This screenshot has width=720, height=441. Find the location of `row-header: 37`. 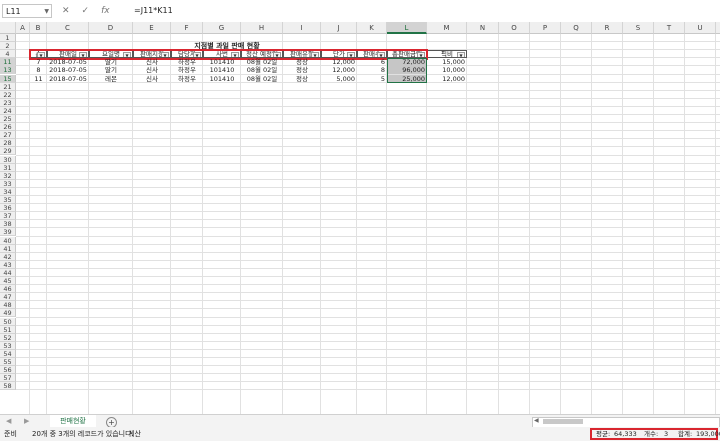

row-header: 37 is located at coordinates (8, 216).